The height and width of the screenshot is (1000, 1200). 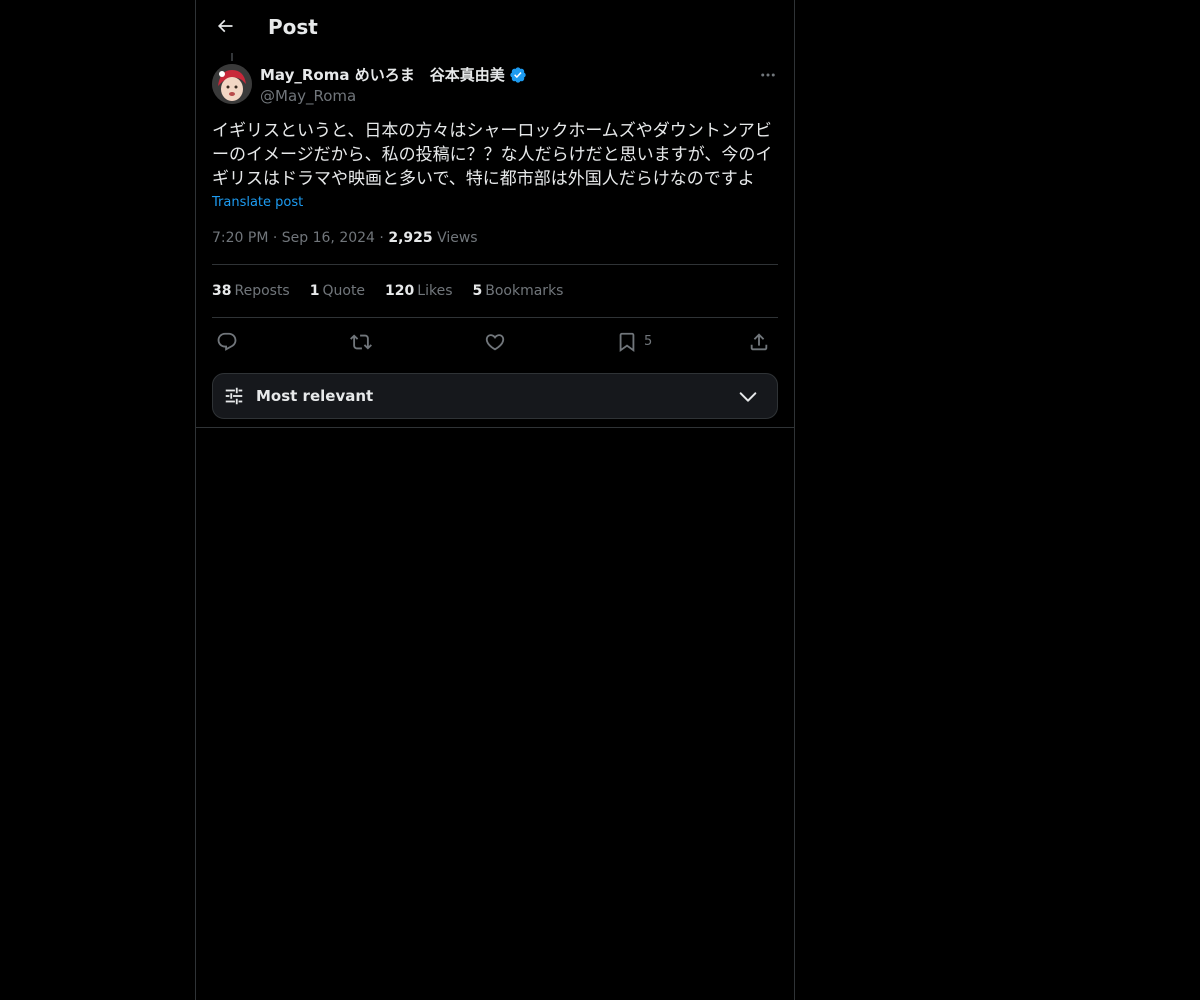 I want to click on reposts-label: Reposts, so click(x=262, y=291).